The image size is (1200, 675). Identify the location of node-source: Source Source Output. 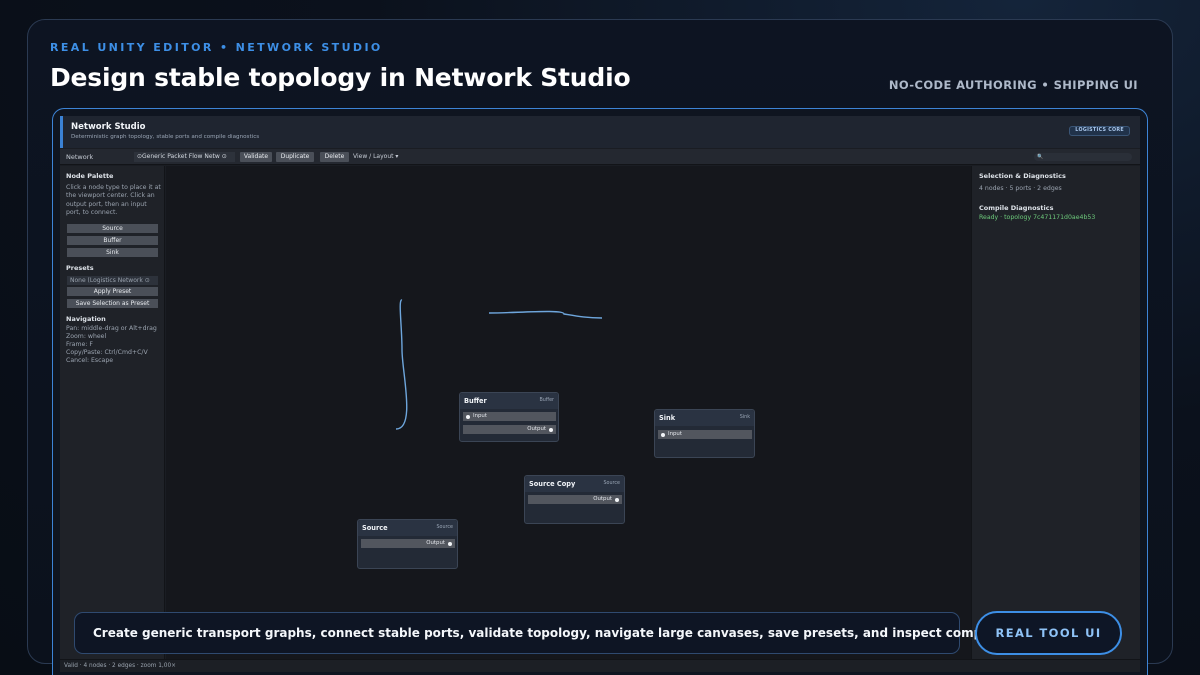
(407, 544).